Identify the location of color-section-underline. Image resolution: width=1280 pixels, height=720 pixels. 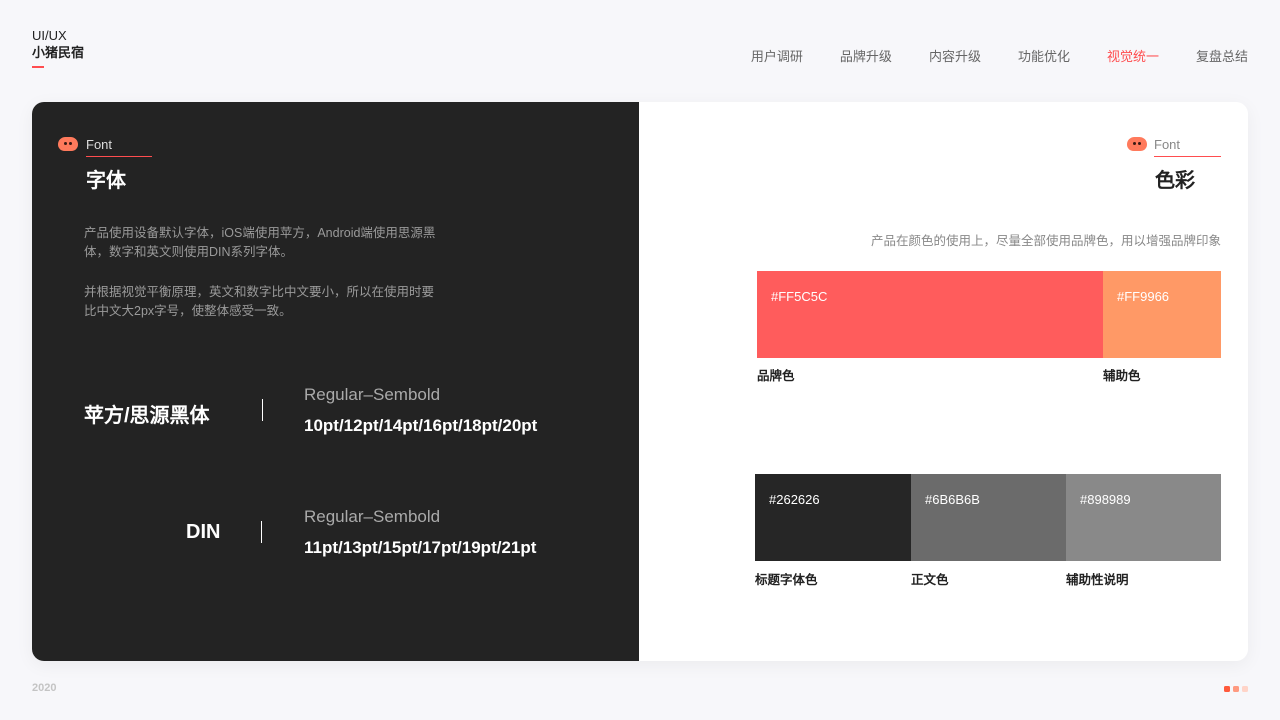
(1187, 156).